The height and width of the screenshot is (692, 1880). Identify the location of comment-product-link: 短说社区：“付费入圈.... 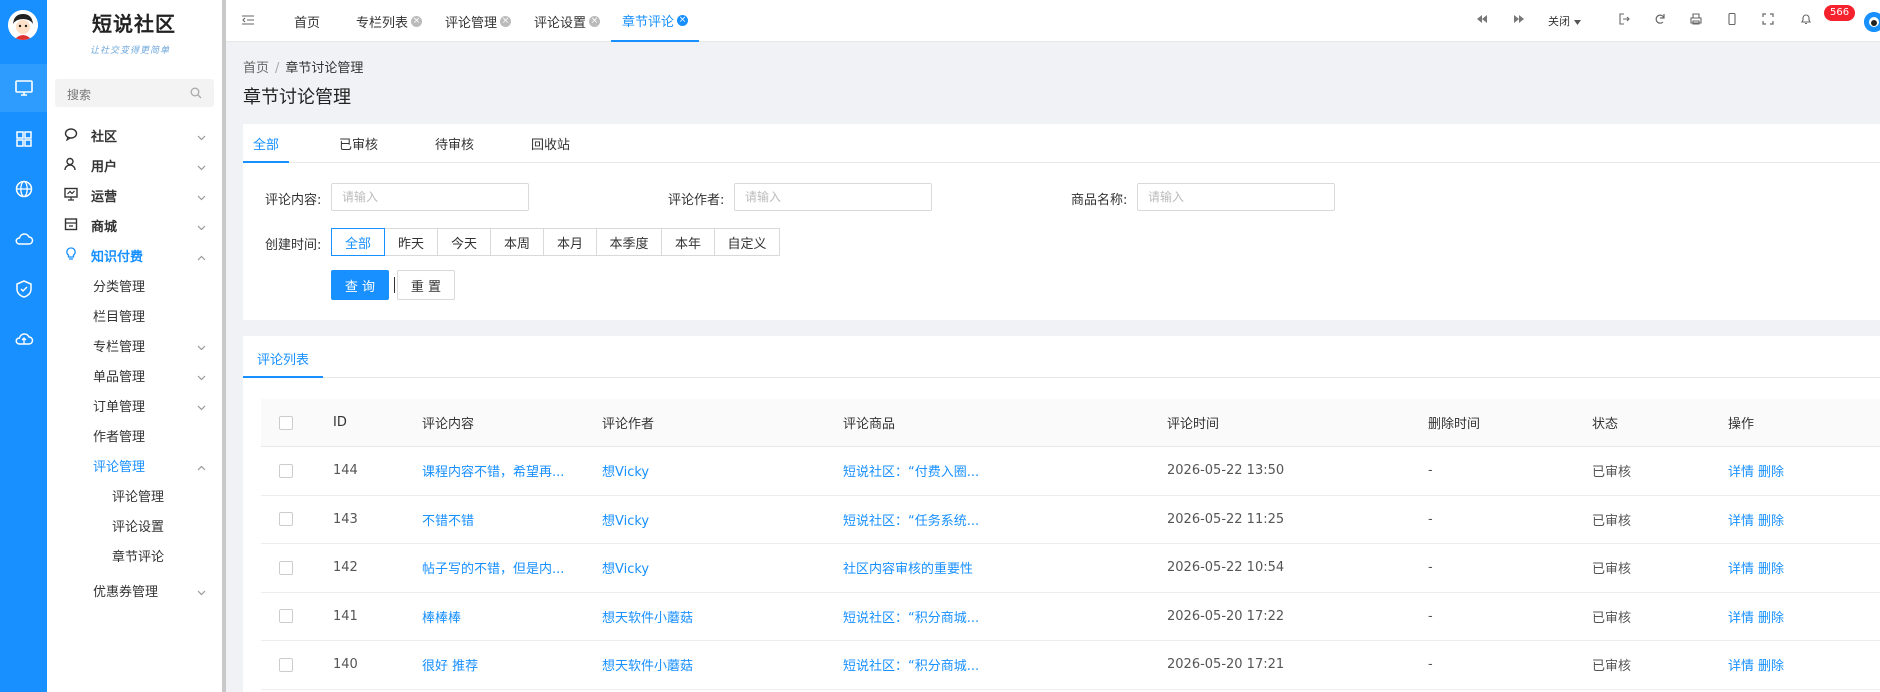
(911, 471).